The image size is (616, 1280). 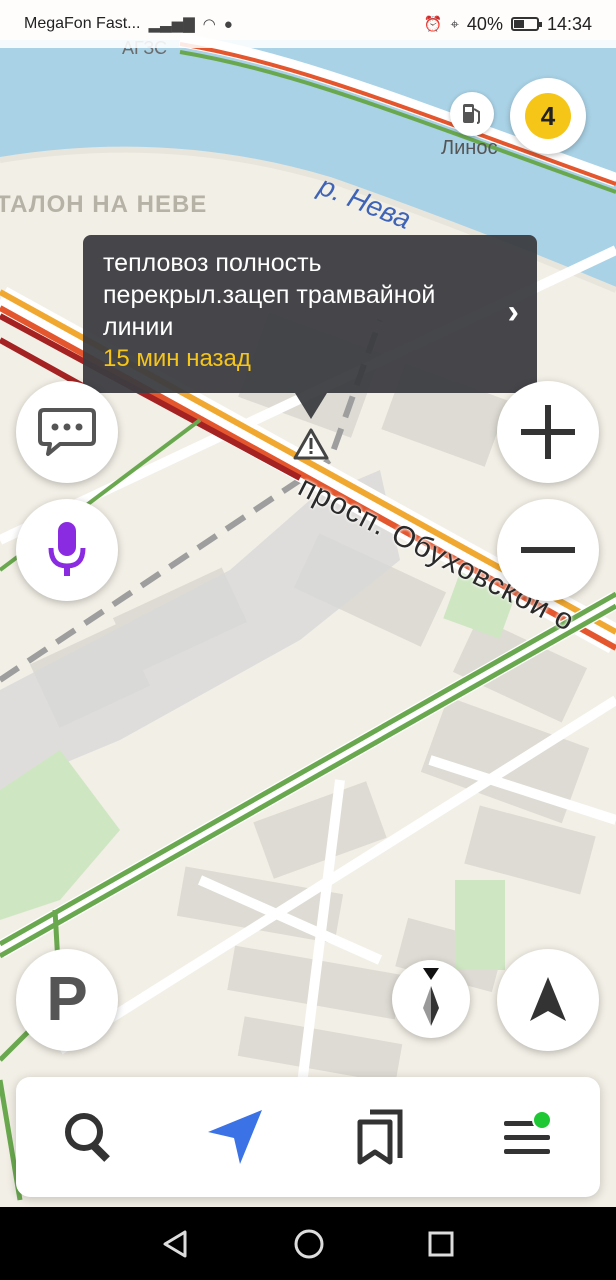 What do you see at coordinates (518, 24) in the screenshot?
I see `battery-level` at bounding box center [518, 24].